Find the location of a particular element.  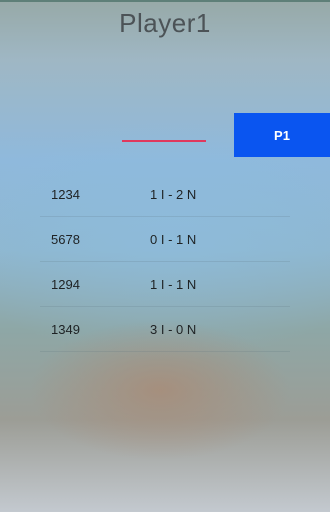

guess-input-wrapper is located at coordinates (164, 128).